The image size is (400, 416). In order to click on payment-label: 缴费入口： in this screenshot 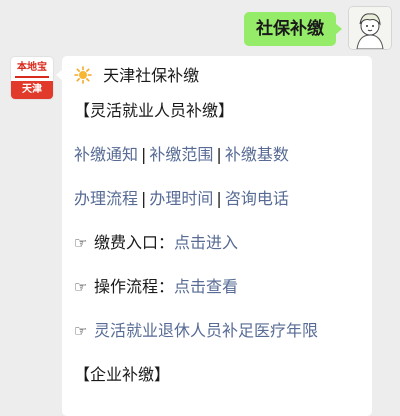, I will do `click(134, 242)`.